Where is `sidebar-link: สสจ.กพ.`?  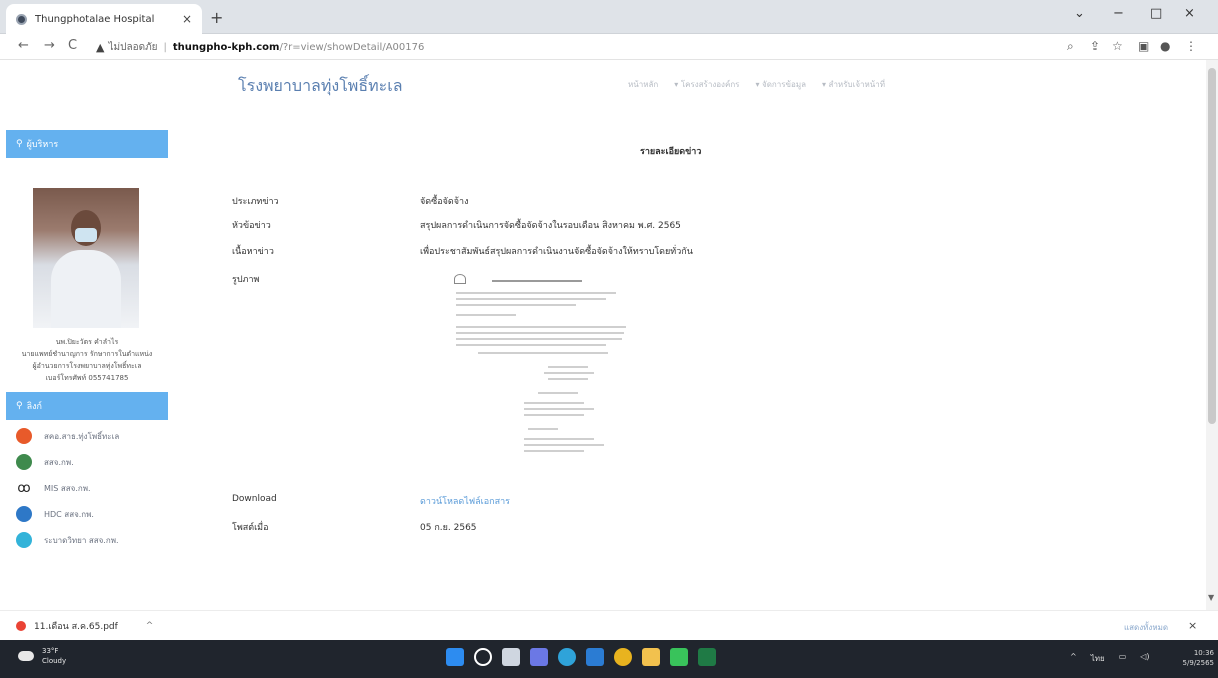
sidebar-link: สสจ.กพ. is located at coordinates (87, 462).